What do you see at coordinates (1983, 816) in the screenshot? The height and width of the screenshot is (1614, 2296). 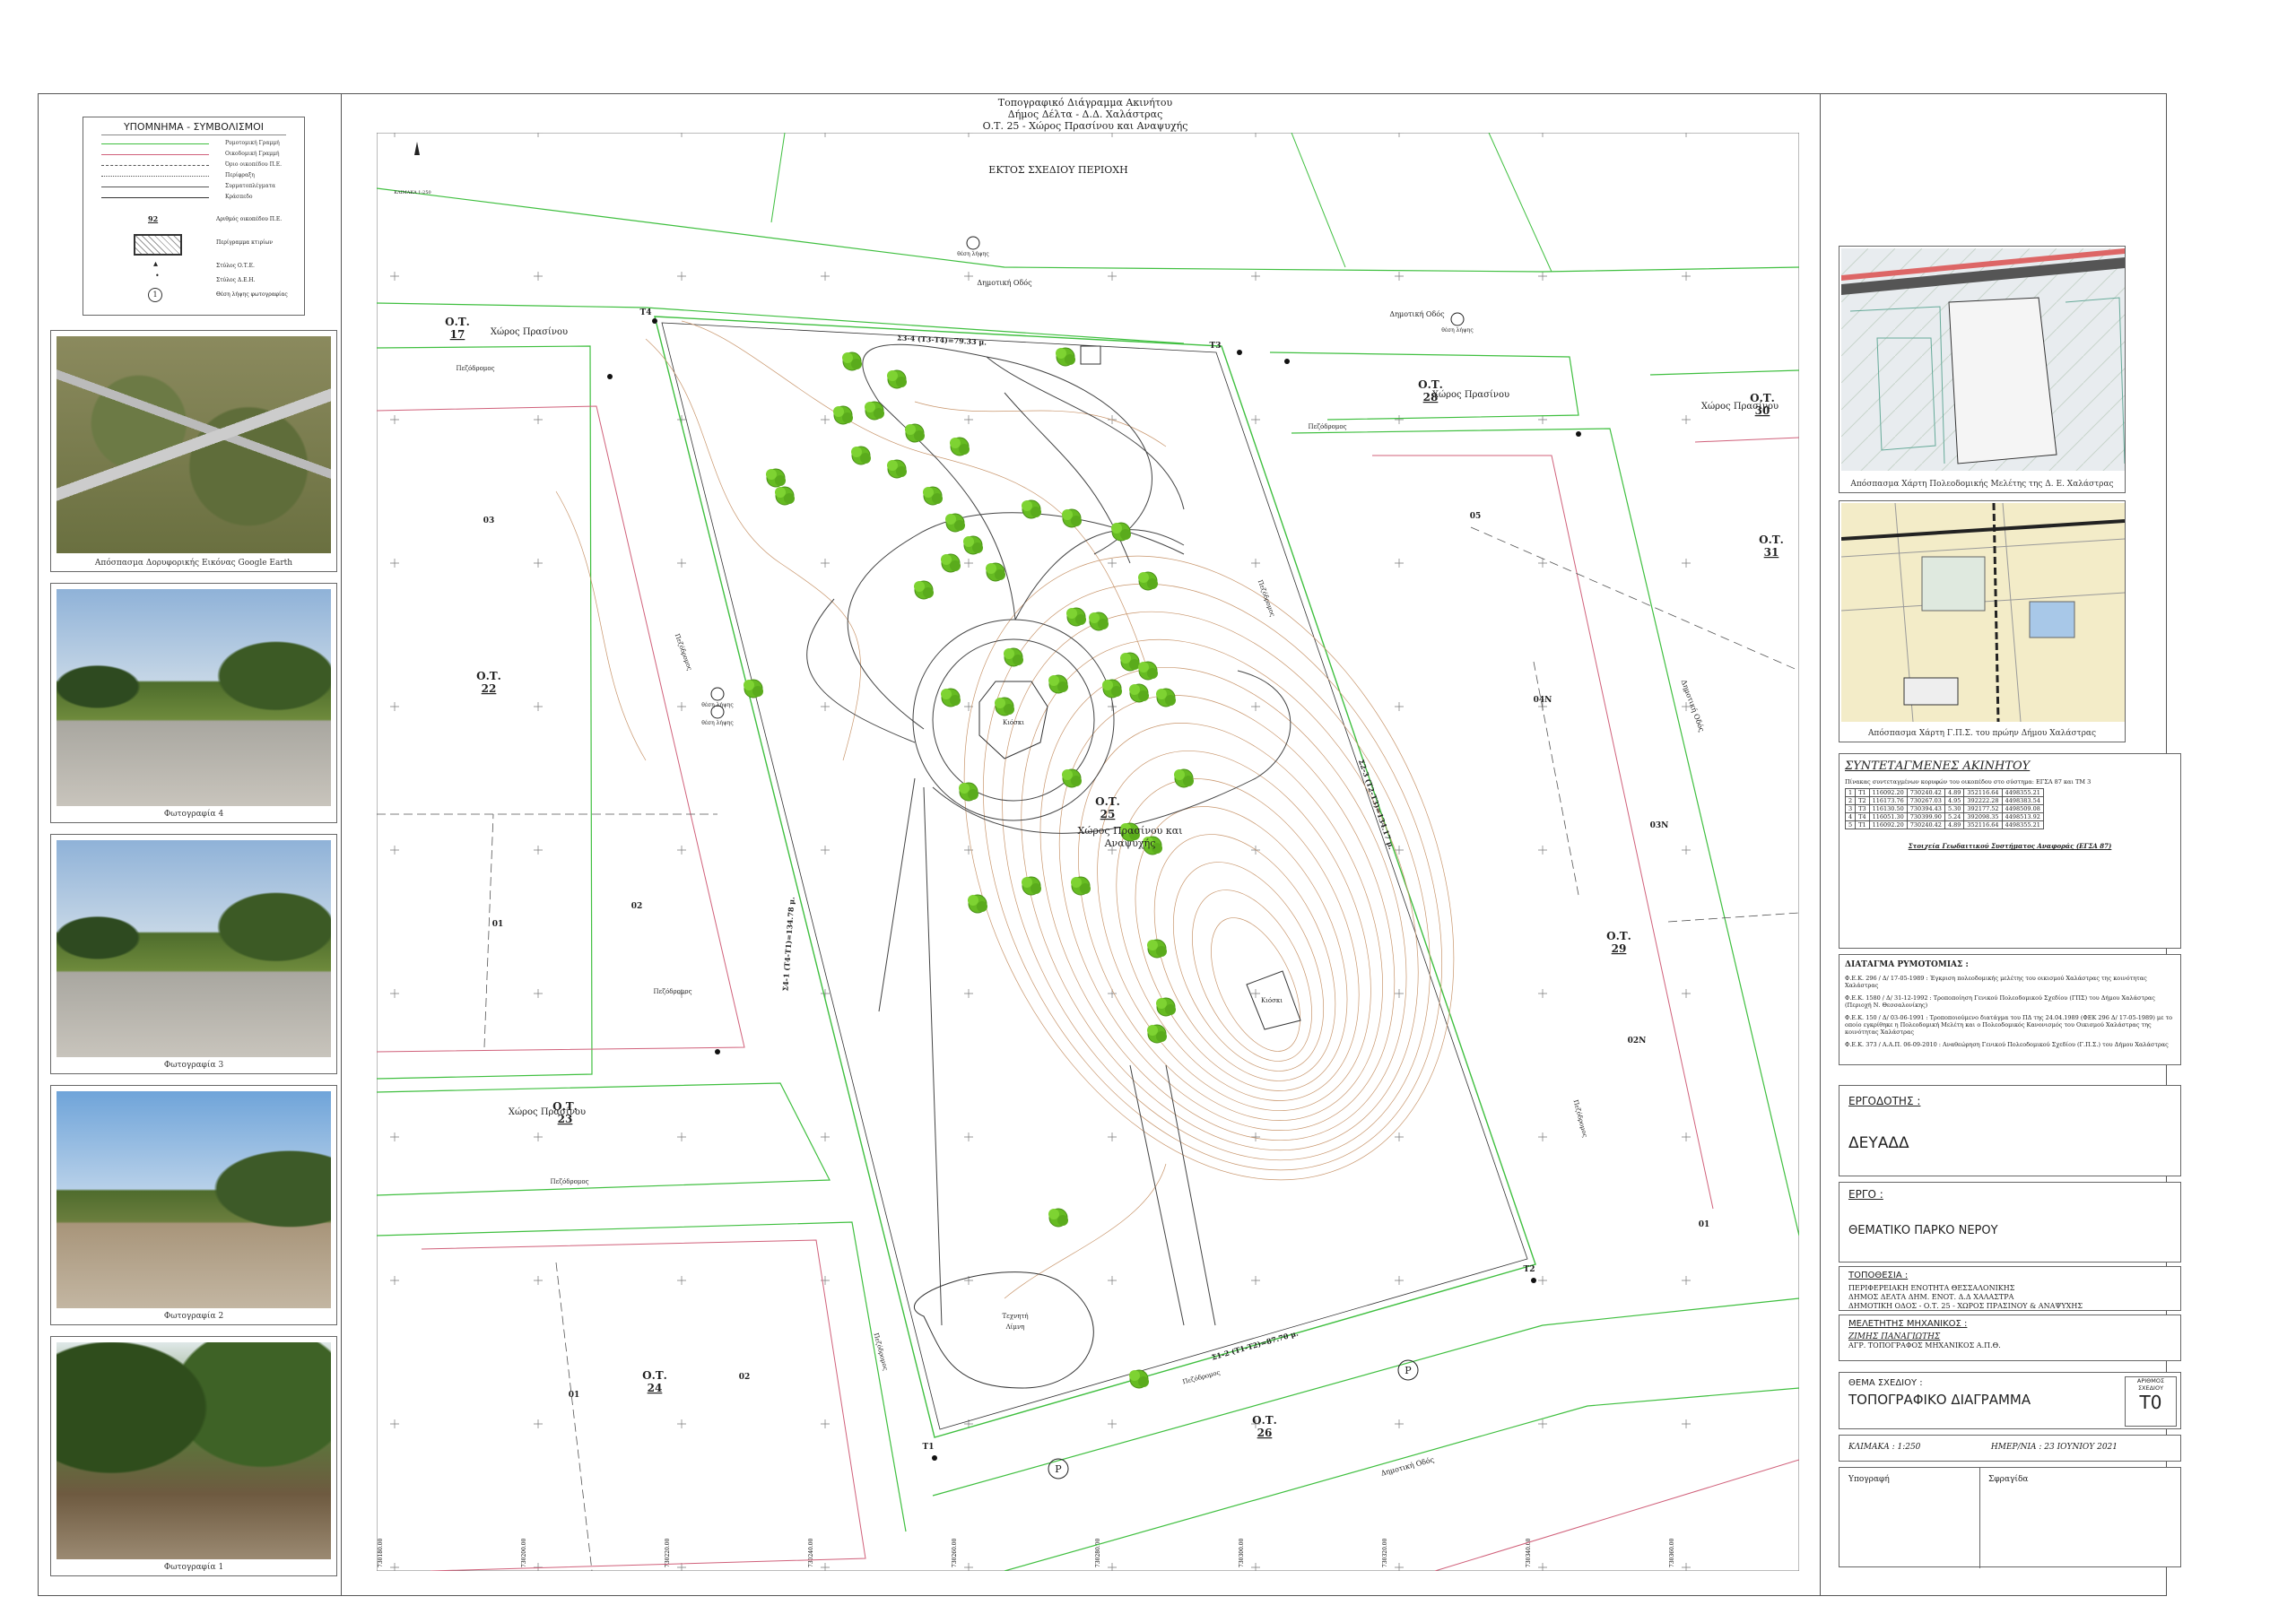 I see `table-cell: 392098.35` at bounding box center [1983, 816].